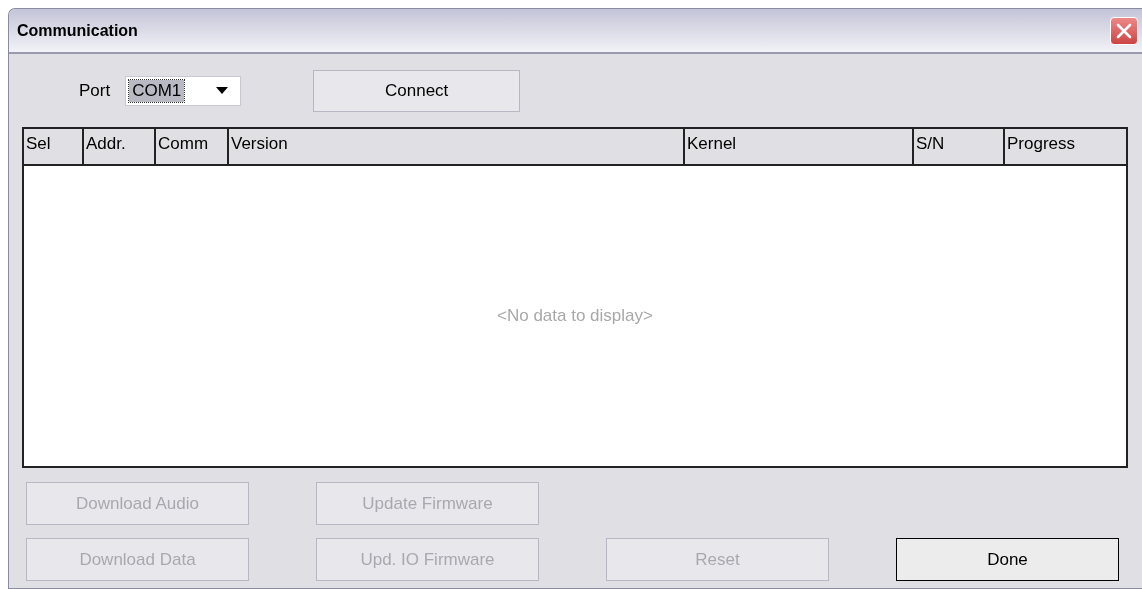 Image resolution: width=1142 pixels, height=589 pixels. I want to click on empty-message: <No data to display>, so click(575, 316).